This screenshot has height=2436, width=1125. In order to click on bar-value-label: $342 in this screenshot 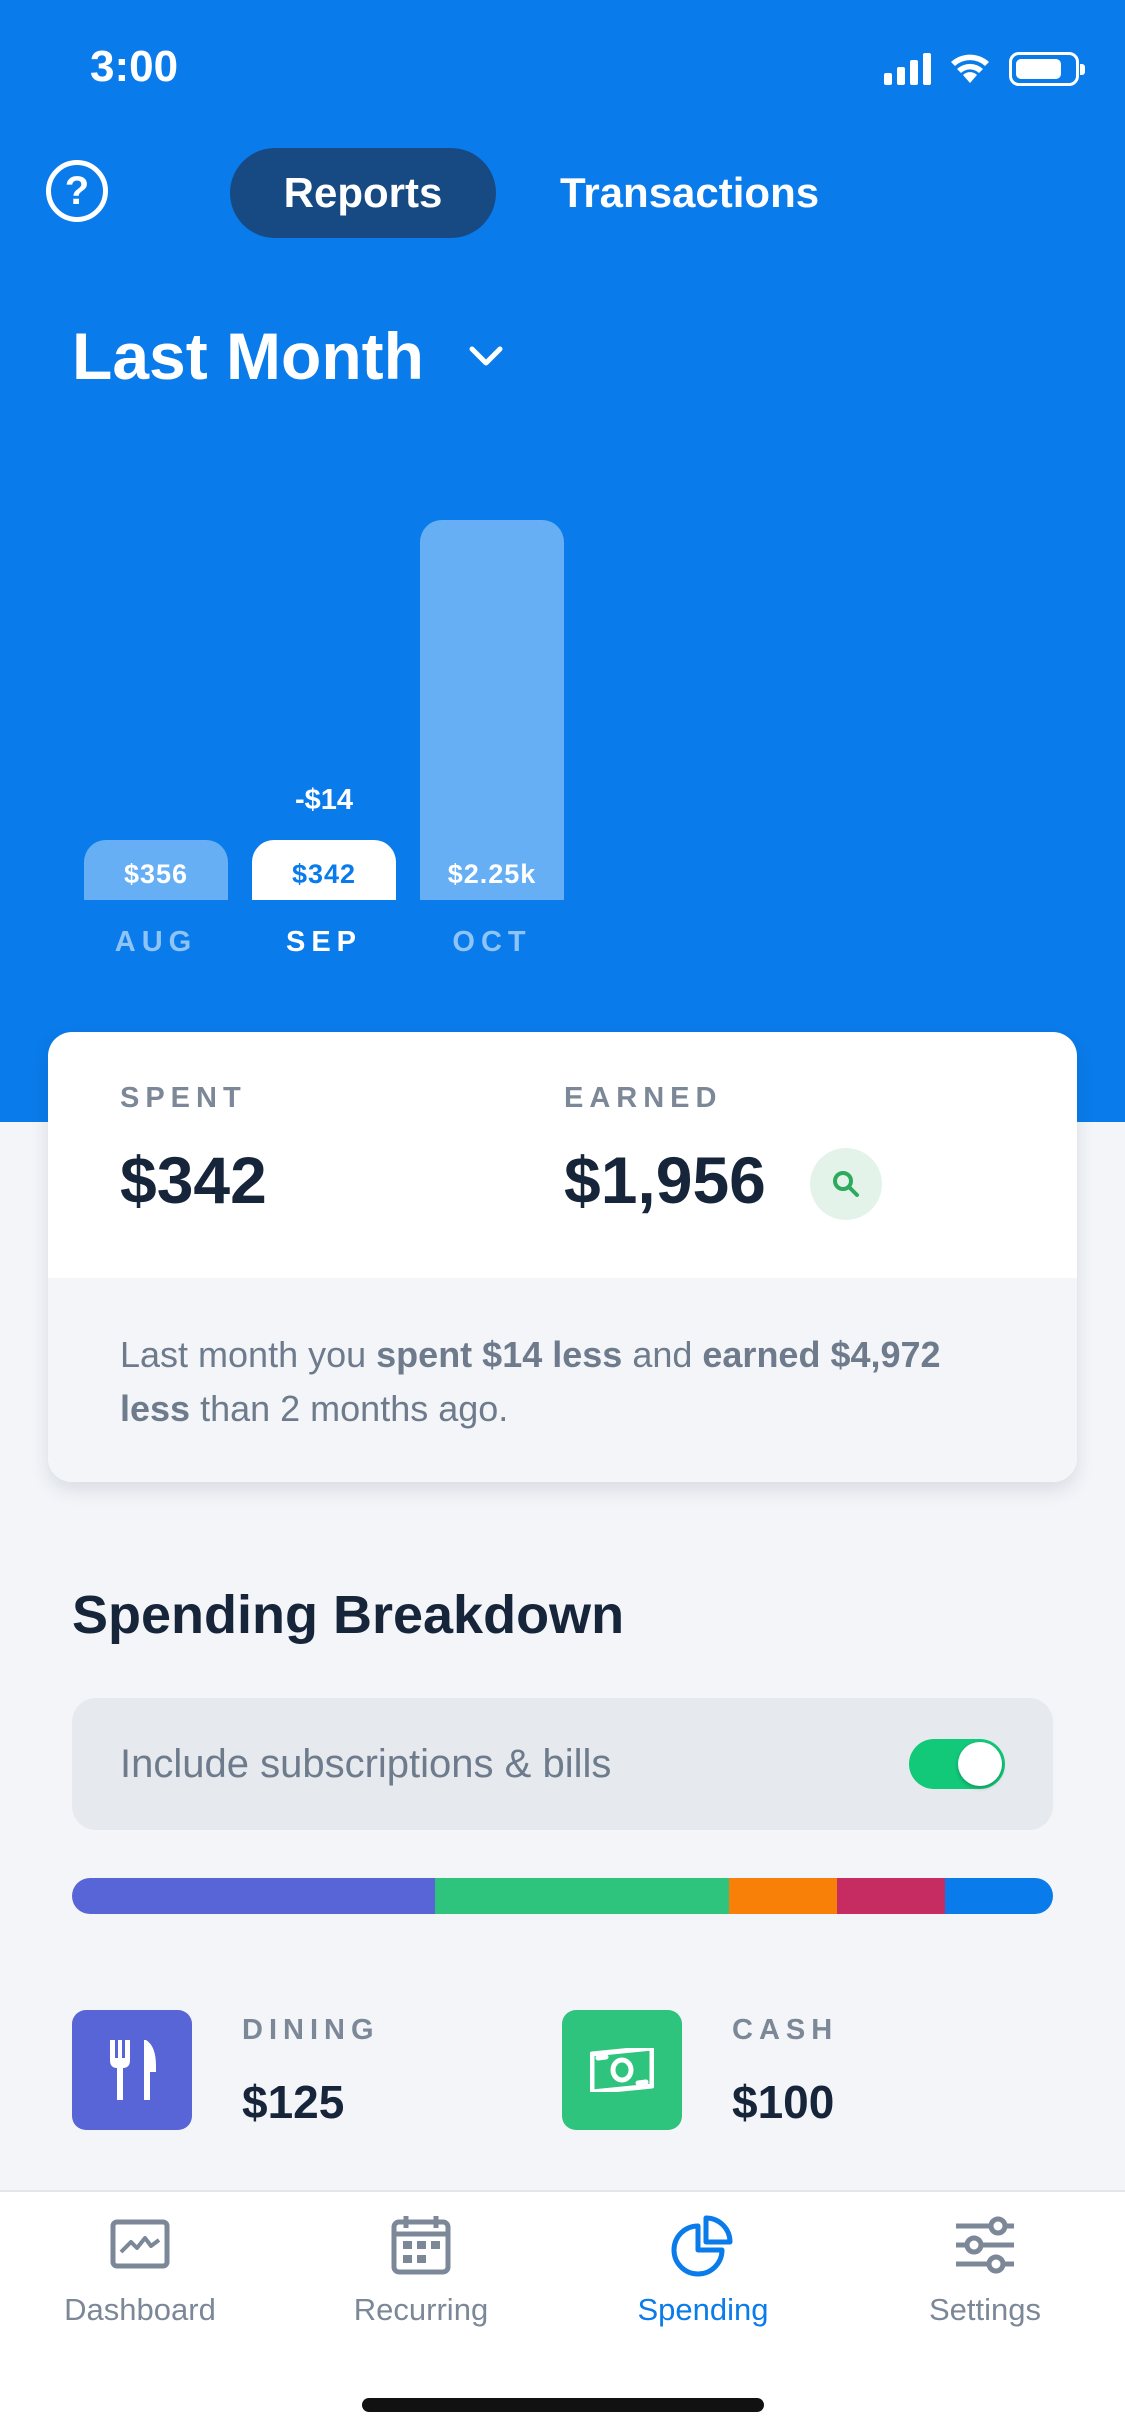, I will do `click(324, 874)`.